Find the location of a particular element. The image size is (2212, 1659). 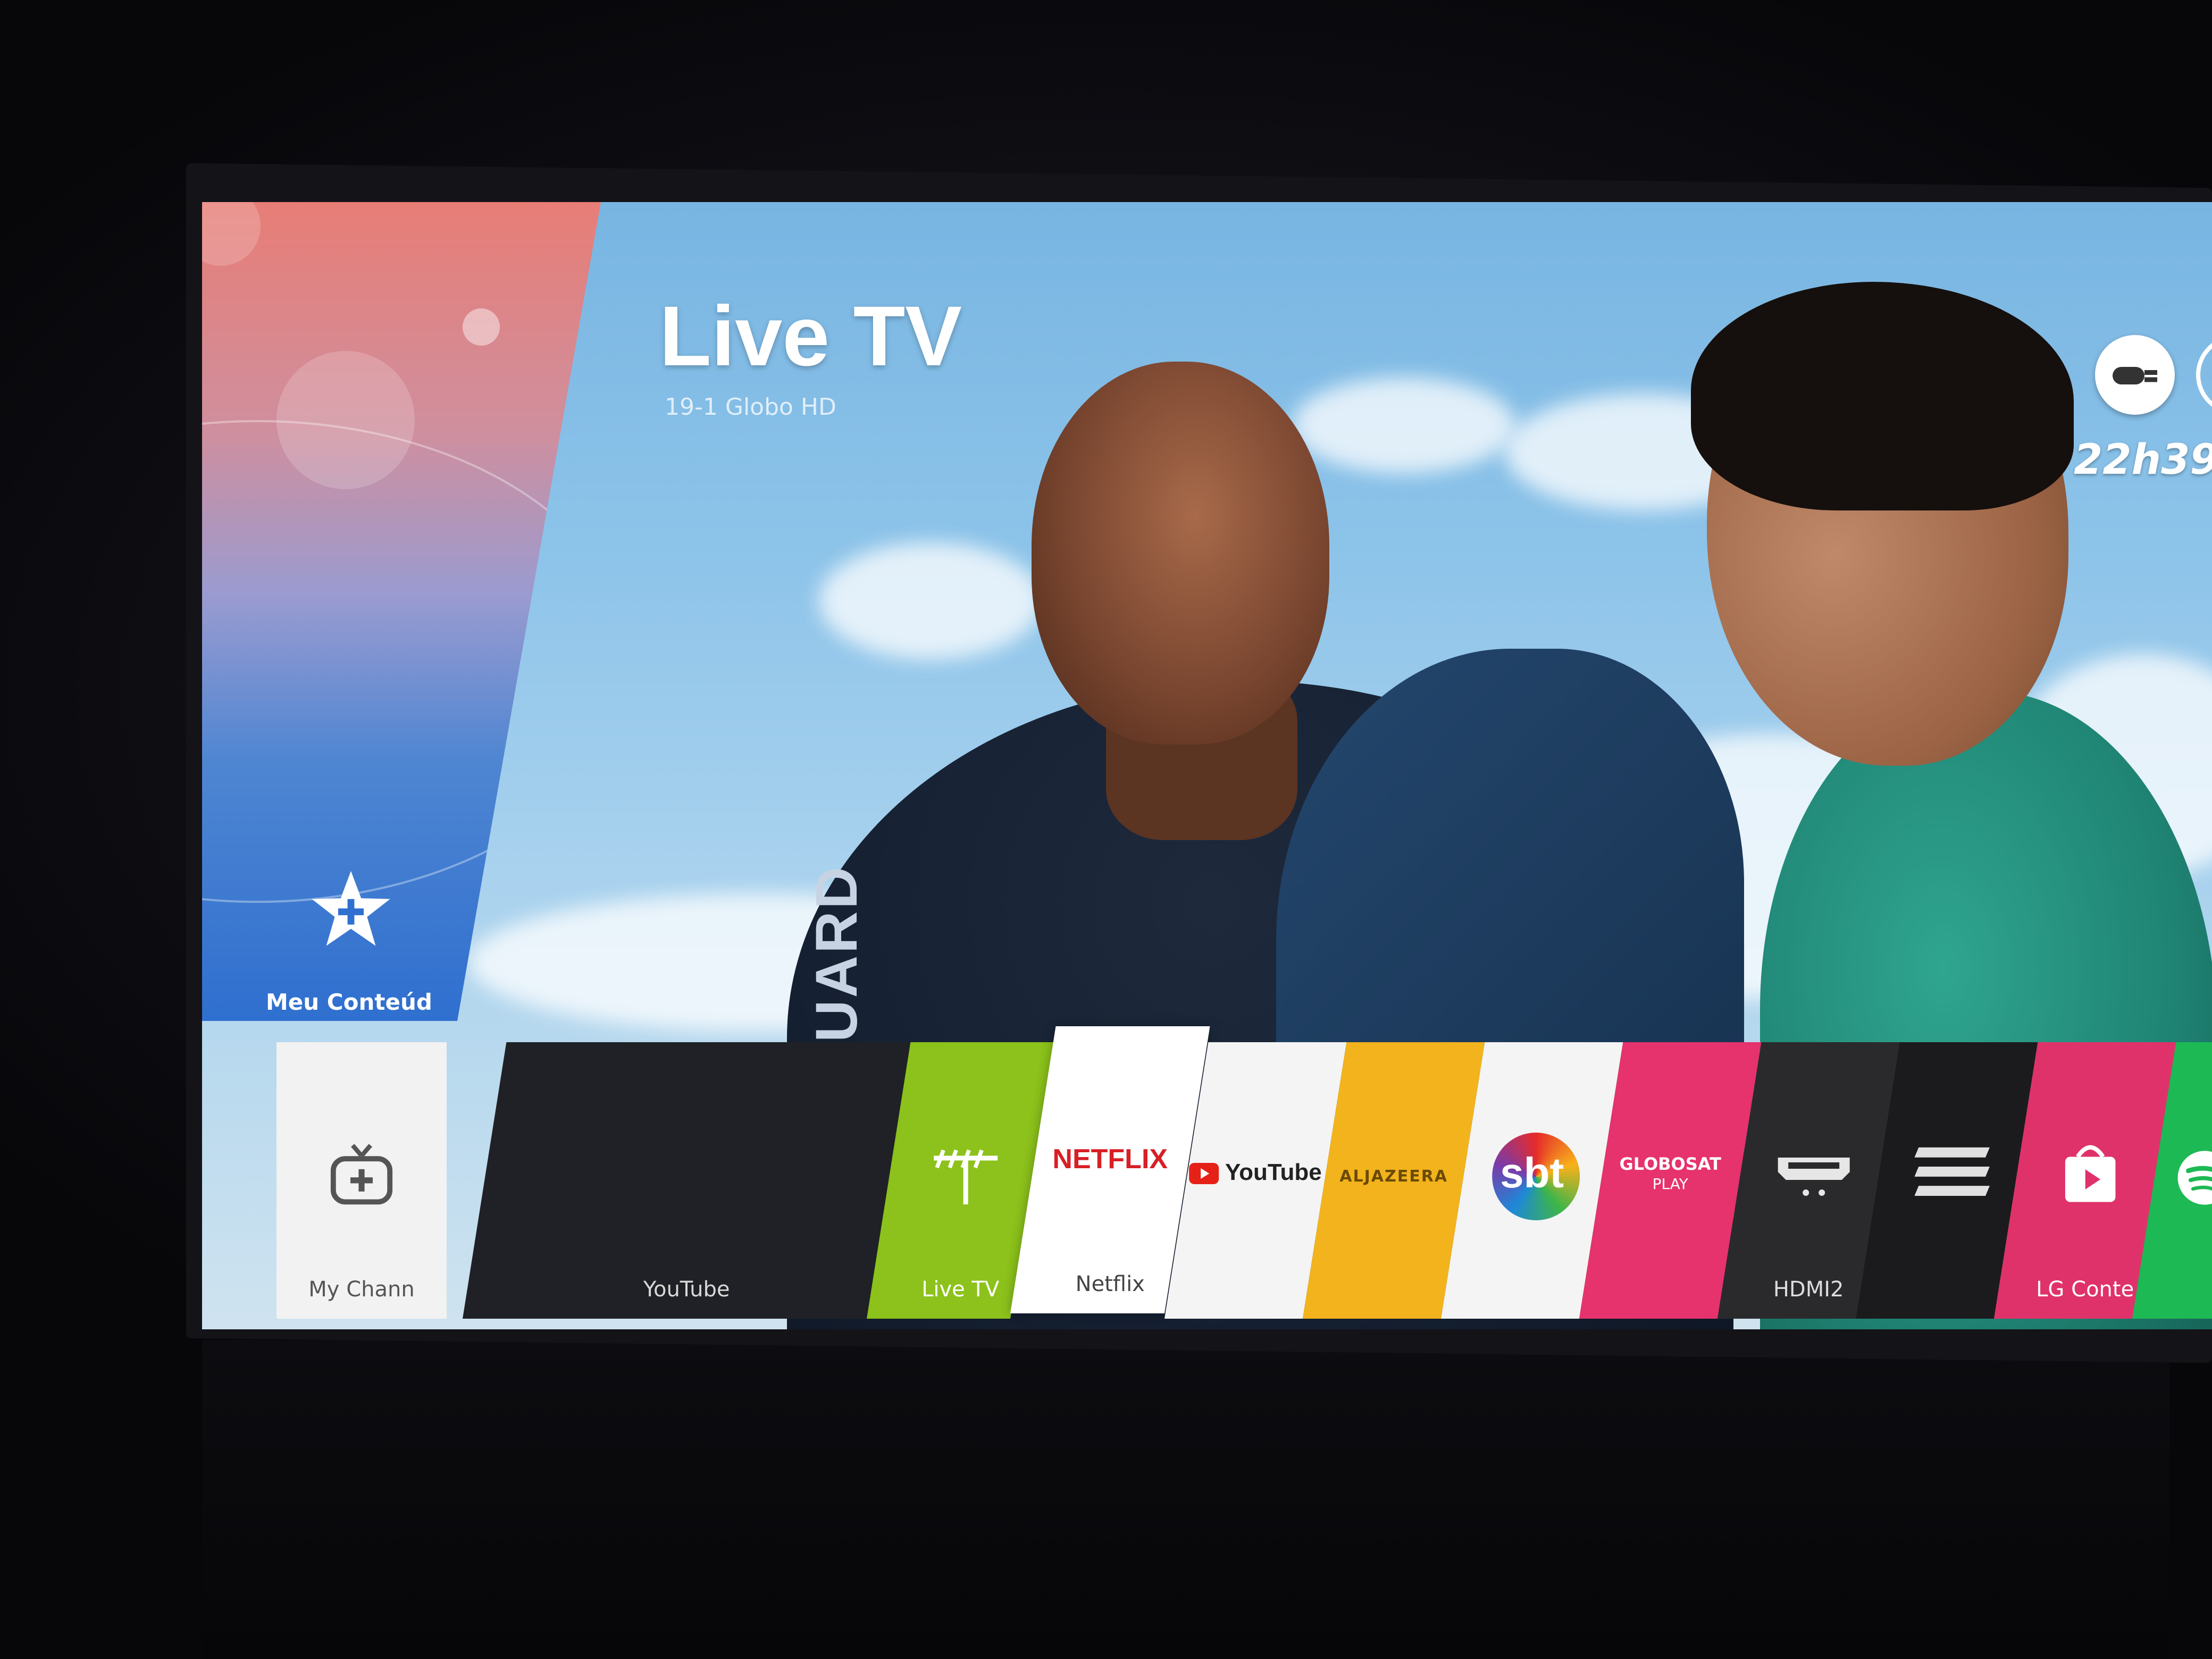

hdmi-icon is located at coordinates (1814, 1177).